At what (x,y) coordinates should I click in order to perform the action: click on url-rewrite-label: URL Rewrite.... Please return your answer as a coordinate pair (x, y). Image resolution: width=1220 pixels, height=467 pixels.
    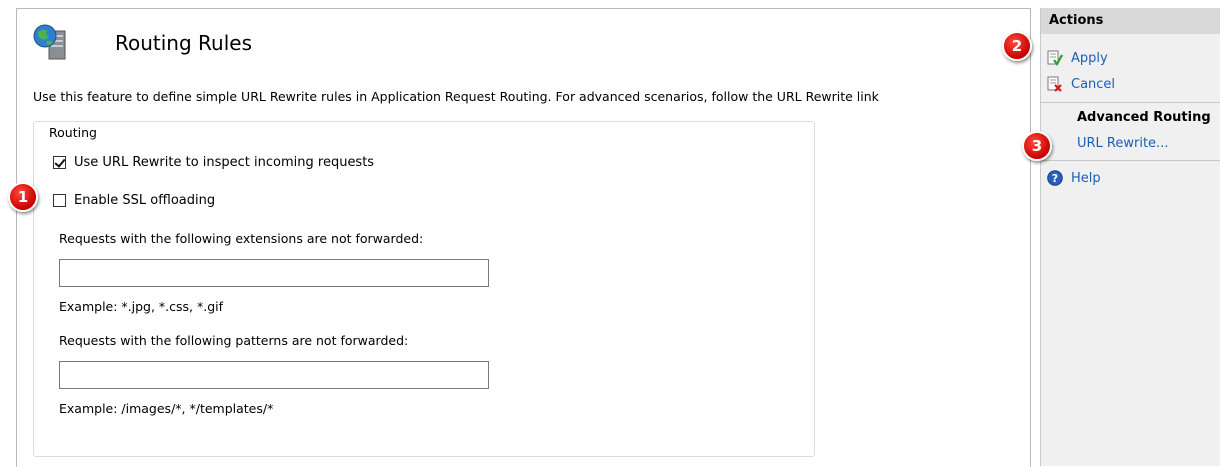
    Looking at the image, I should click on (1122, 143).